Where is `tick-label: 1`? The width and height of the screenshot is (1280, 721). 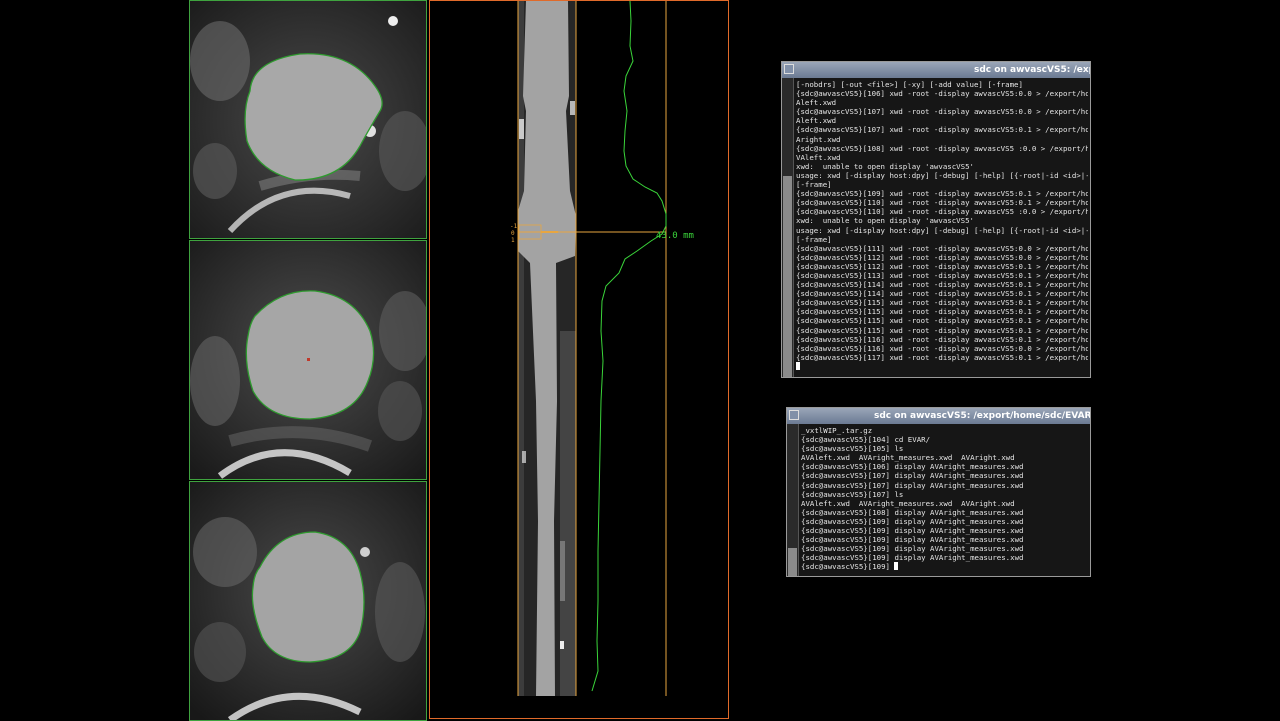 tick-label: 1 is located at coordinates (513, 240).